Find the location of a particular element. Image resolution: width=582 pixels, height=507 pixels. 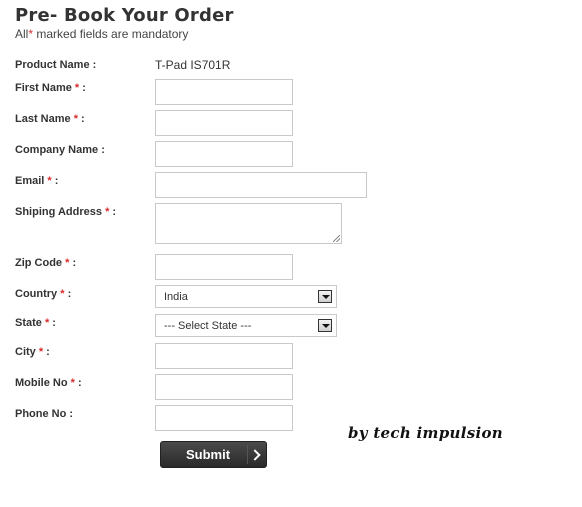

last-name-label-text: Last Name is located at coordinates (43, 119).